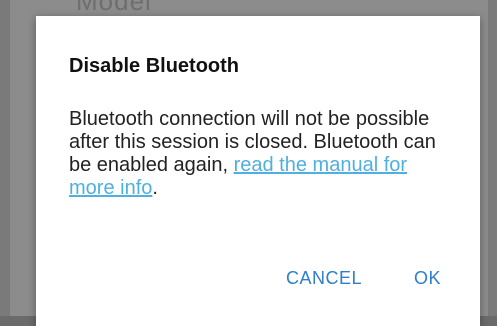  I want to click on background-text: Model, so click(114, 8).